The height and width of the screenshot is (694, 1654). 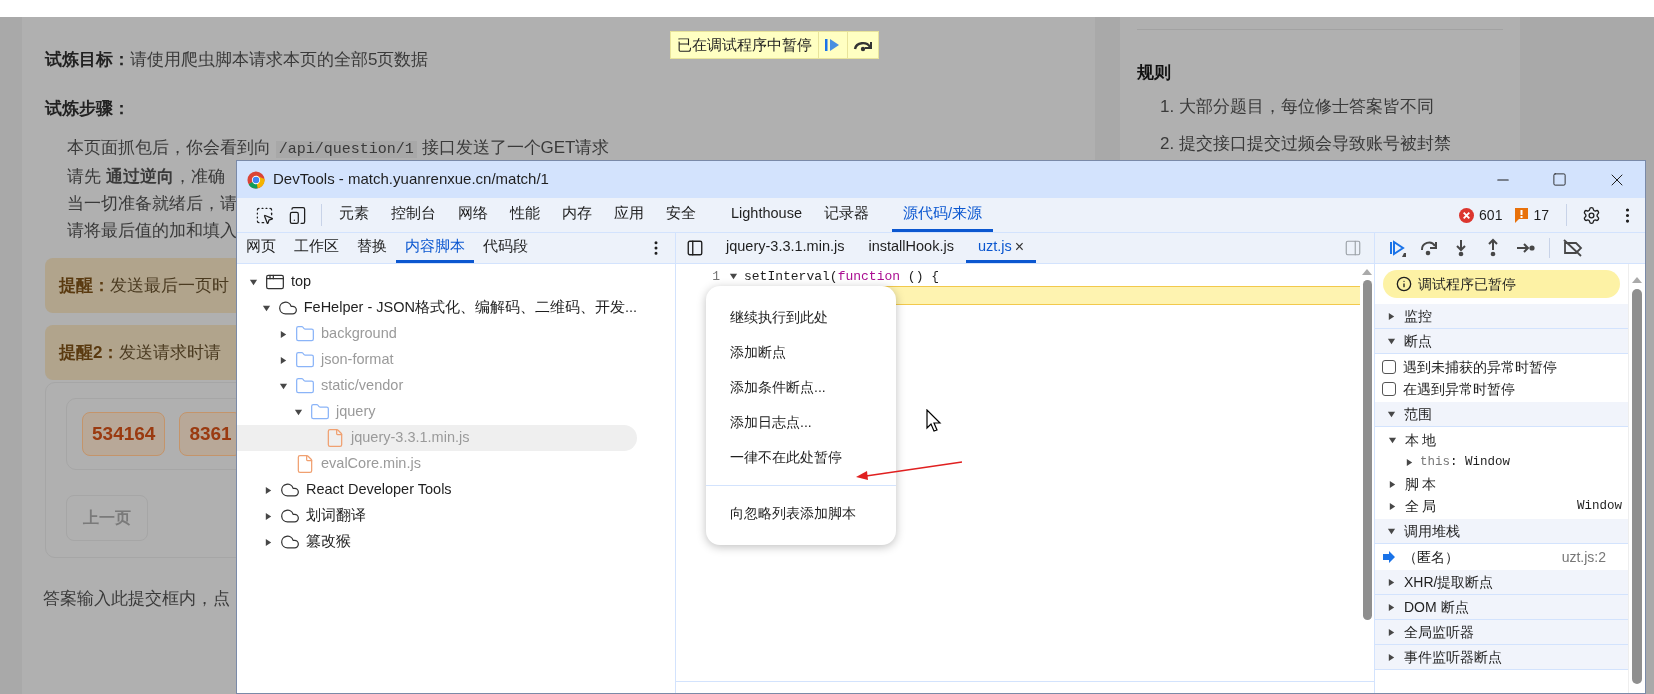 What do you see at coordinates (1459, 389) in the screenshot?
I see `checkbox-label: 在遇到异常时暂停` at bounding box center [1459, 389].